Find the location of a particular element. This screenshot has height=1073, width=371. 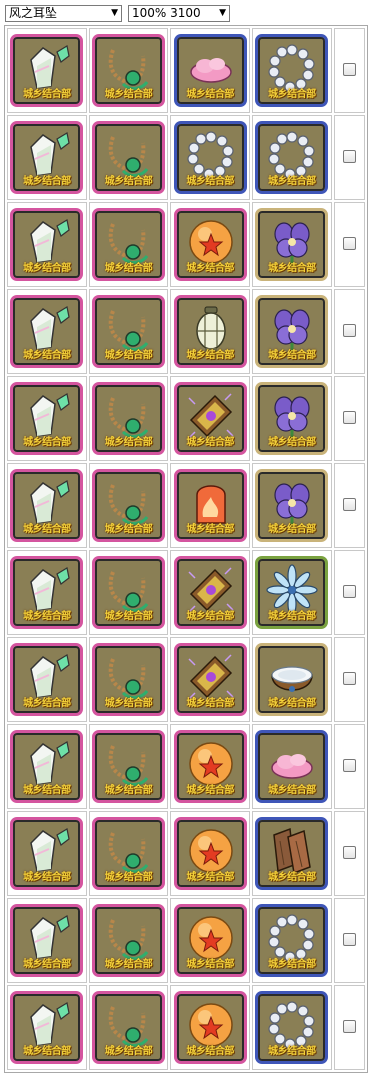

star-orb-item-tile: 城乡结合部 is located at coordinates (210, 1027).